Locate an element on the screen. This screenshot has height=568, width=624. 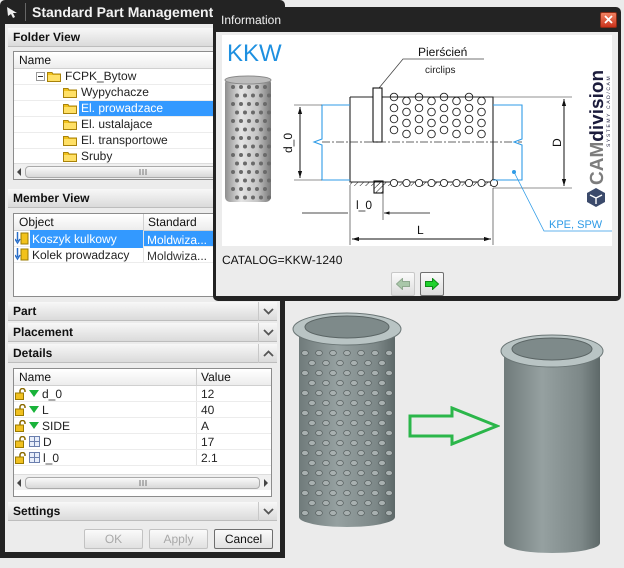
table-cell-text: l_0 is located at coordinates (51, 458).